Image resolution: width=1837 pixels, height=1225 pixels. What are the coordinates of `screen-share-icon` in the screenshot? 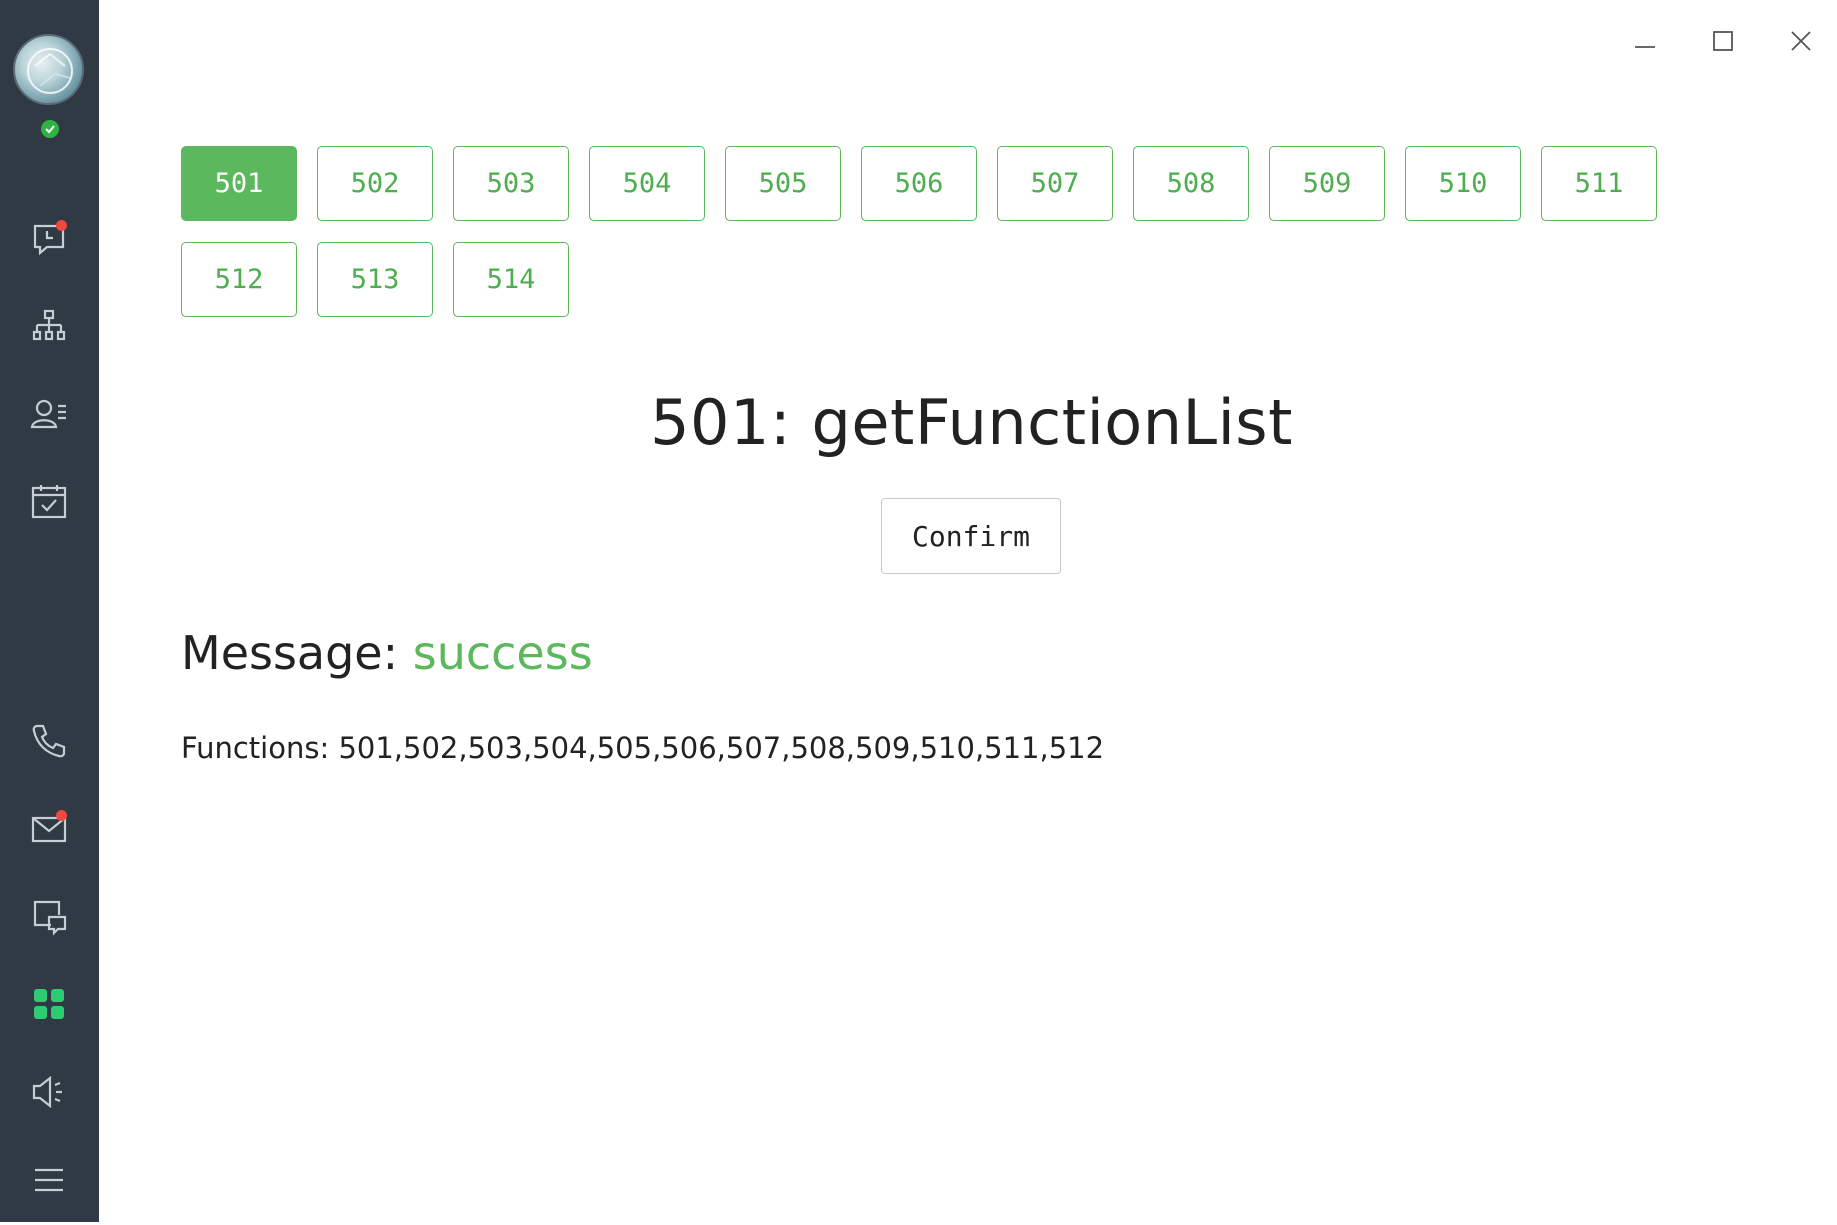 It's located at (49, 917).